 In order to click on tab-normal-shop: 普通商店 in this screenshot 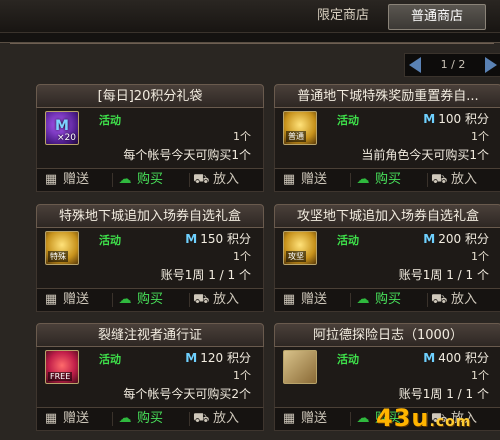, I will do `click(437, 17)`.